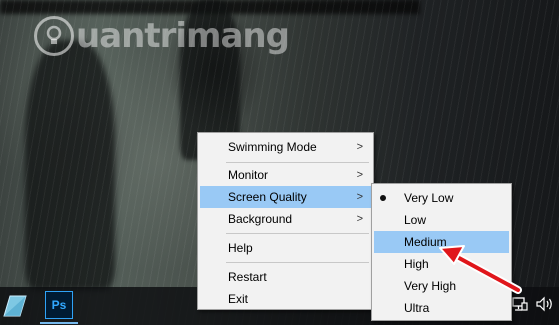 This screenshot has height=325, width=559. Describe the element at coordinates (429, 198) in the screenshot. I see `submenu-item-label: Very Low` at that location.